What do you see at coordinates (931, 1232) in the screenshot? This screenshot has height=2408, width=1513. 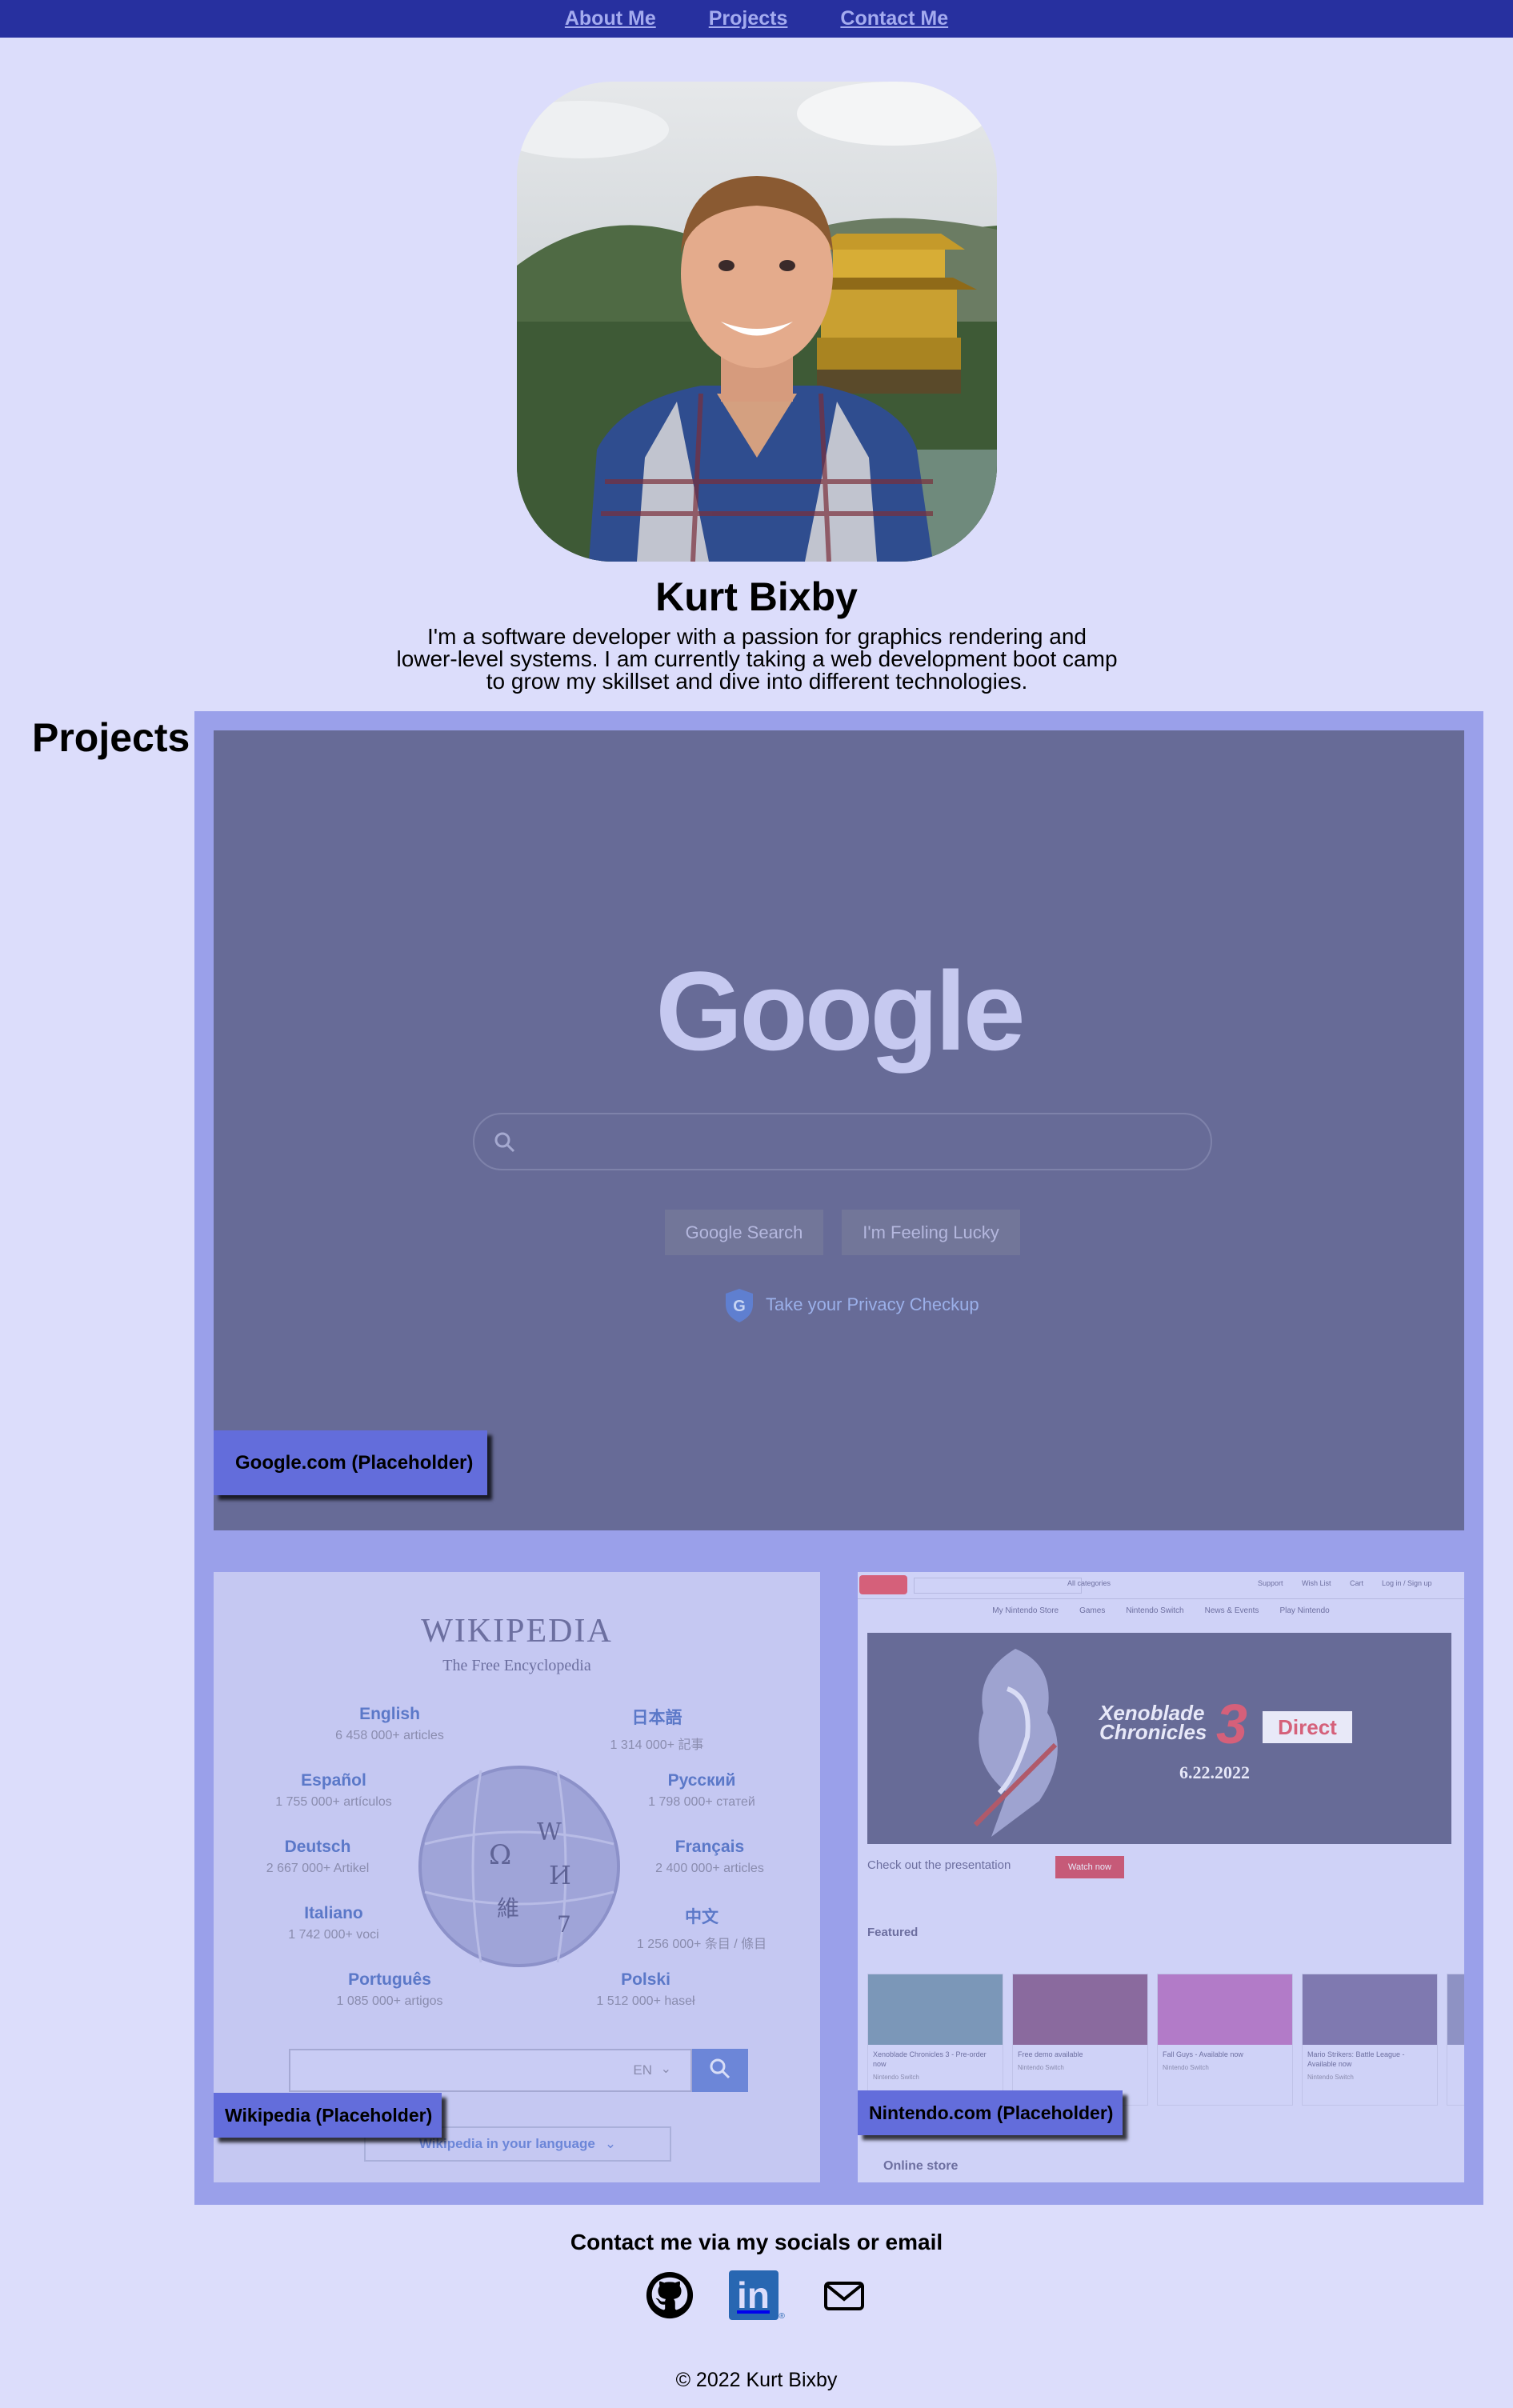 I see `feeling-lucky-button: I'm Feeling Lucky` at bounding box center [931, 1232].